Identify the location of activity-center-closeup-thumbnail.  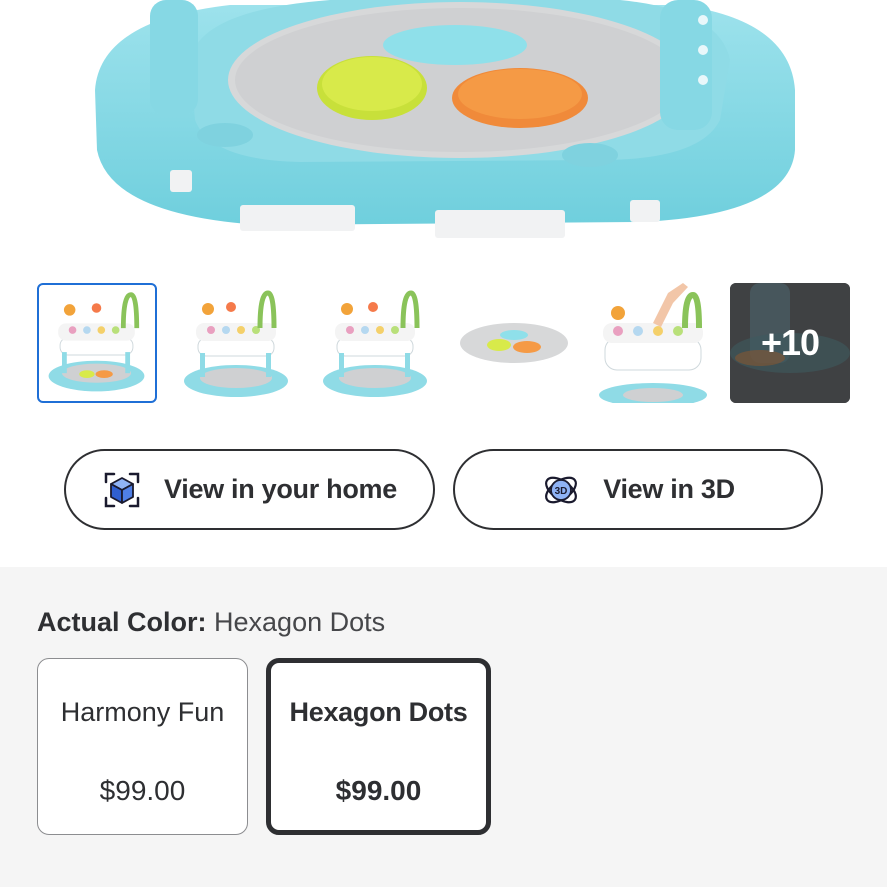
(653, 343).